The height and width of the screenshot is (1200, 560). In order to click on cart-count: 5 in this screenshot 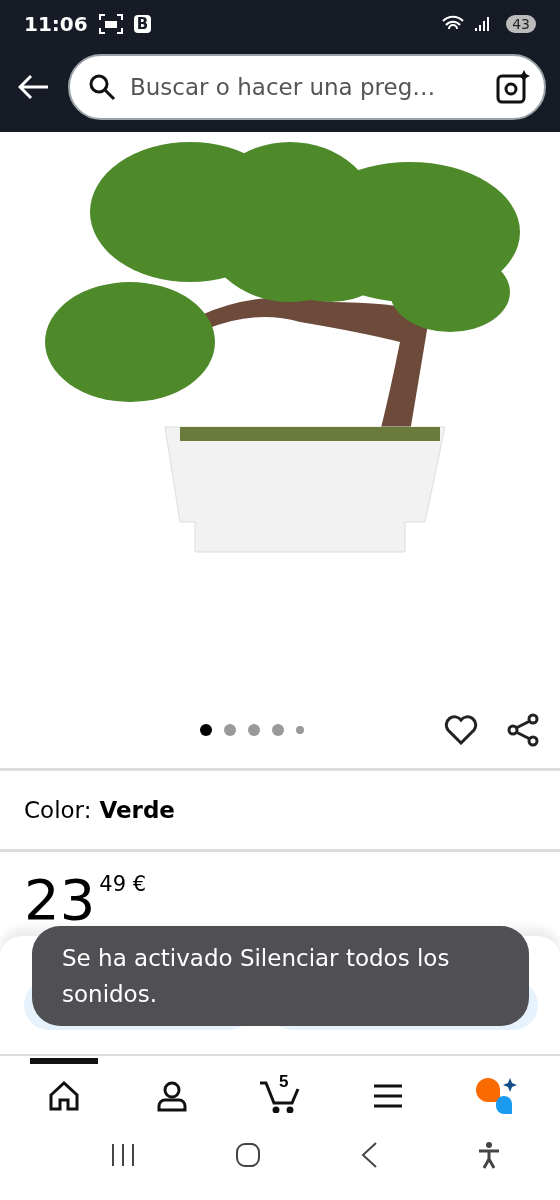, I will do `click(284, 1082)`.